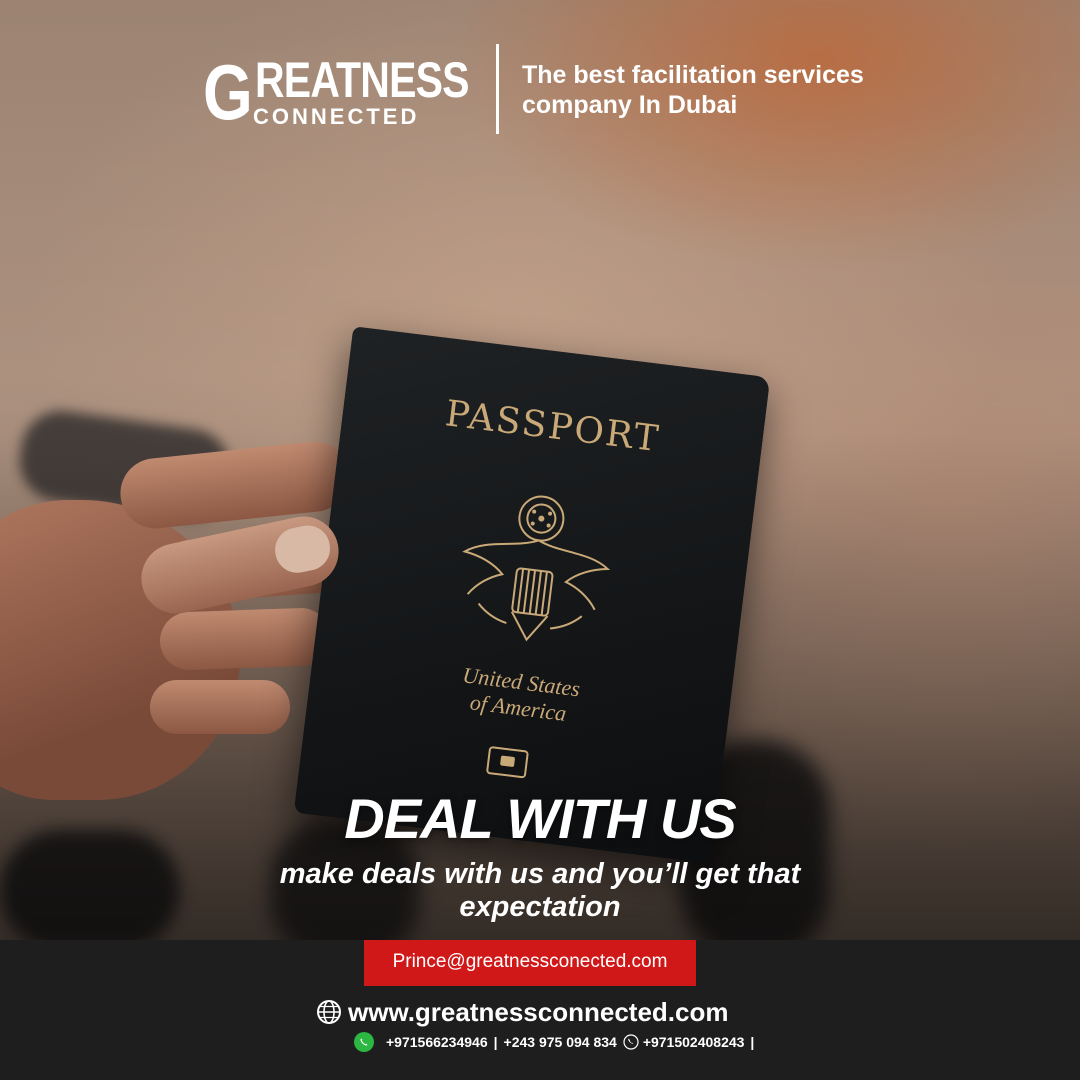 The height and width of the screenshot is (1080, 1080). What do you see at coordinates (302, 549) in the screenshot?
I see `thumb-nail` at bounding box center [302, 549].